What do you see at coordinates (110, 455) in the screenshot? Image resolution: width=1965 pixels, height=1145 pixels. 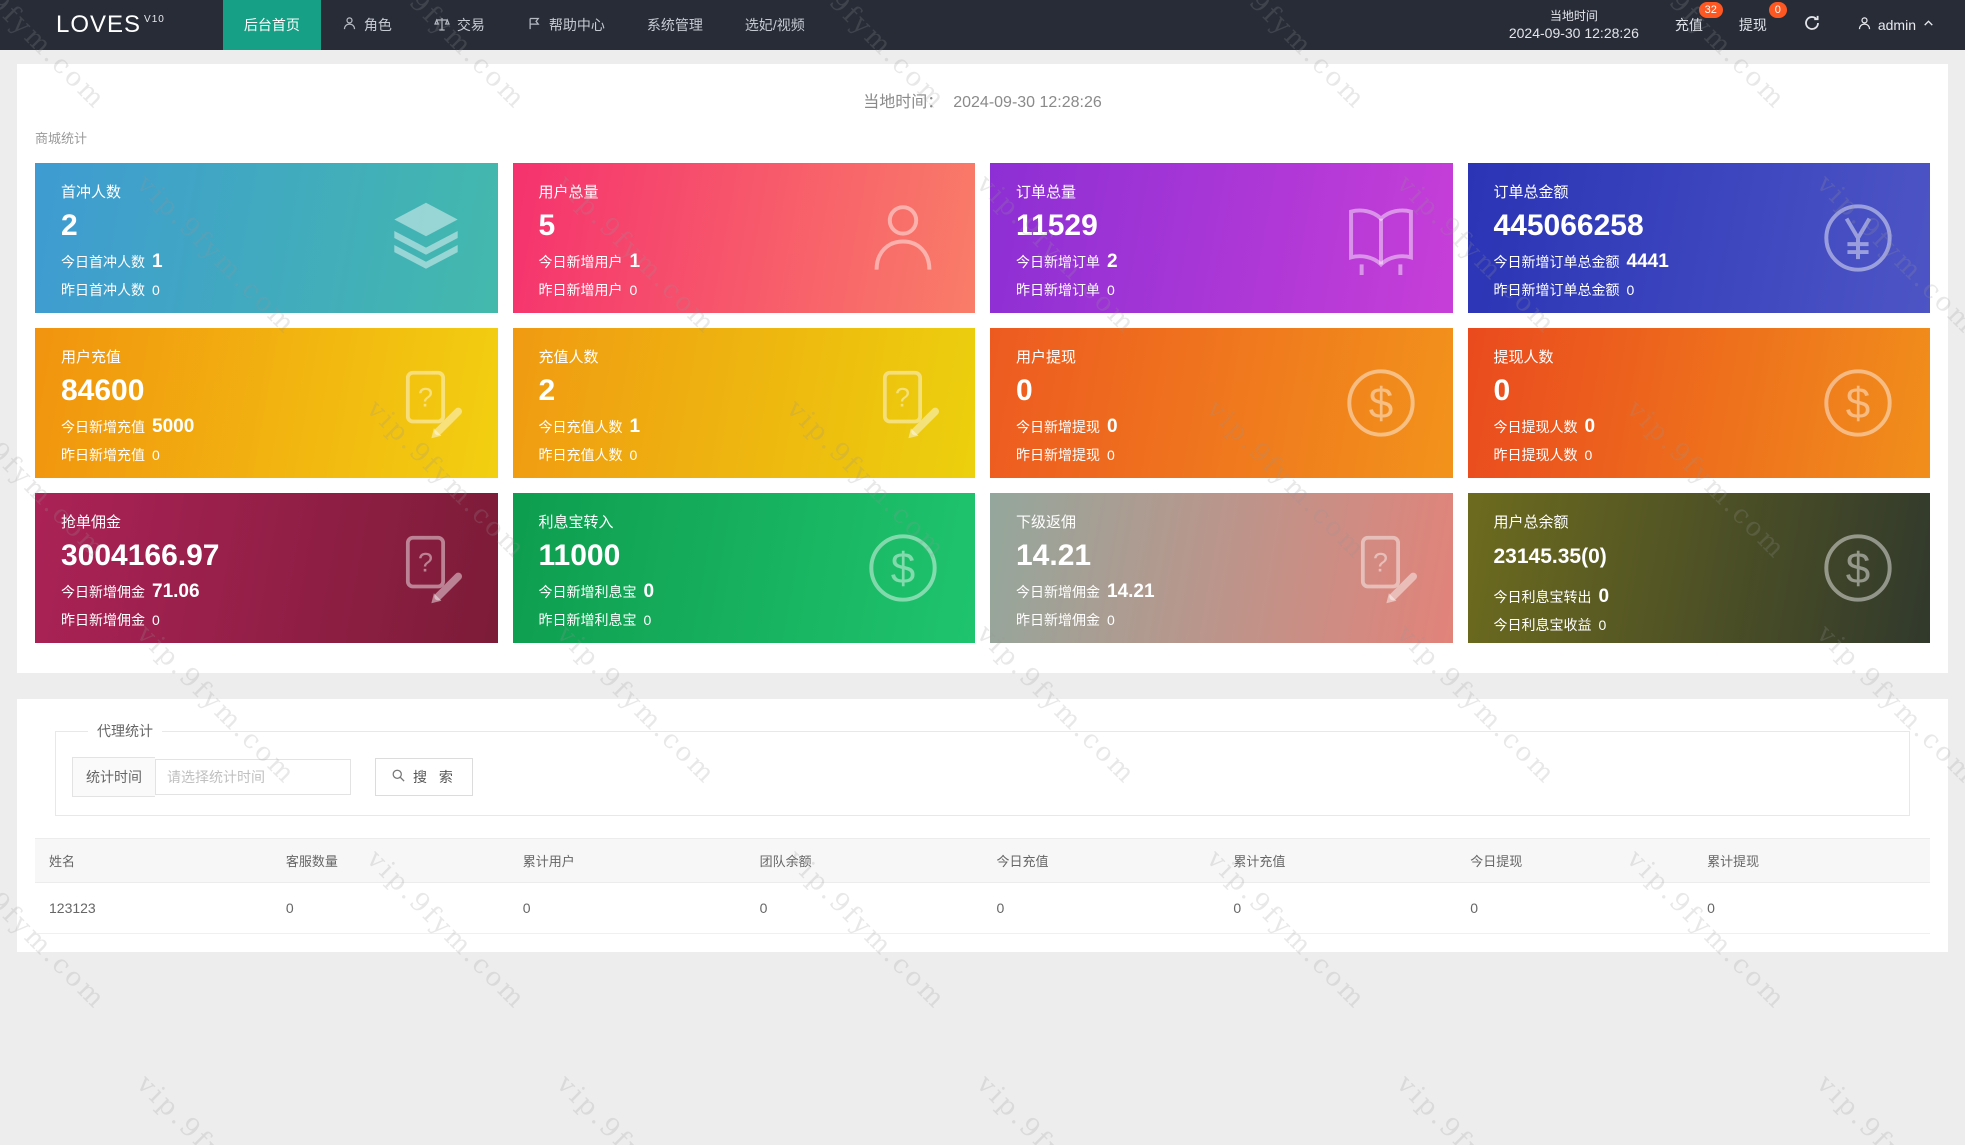 I see `card-yesterday-line: 昨日新增充值 0` at bounding box center [110, 455].